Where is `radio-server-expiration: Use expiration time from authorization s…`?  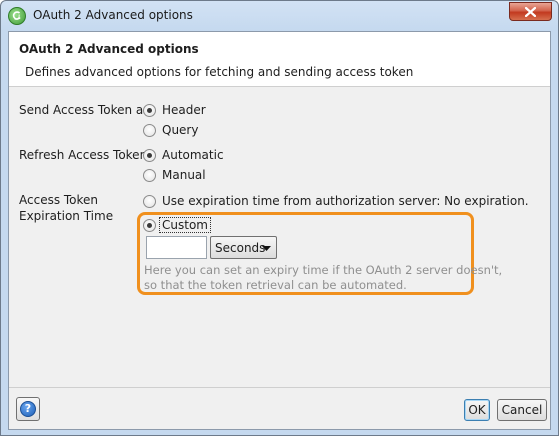 radio-server-expiration: Use expiration time from authorization s… is located at coordinates (336, 201).